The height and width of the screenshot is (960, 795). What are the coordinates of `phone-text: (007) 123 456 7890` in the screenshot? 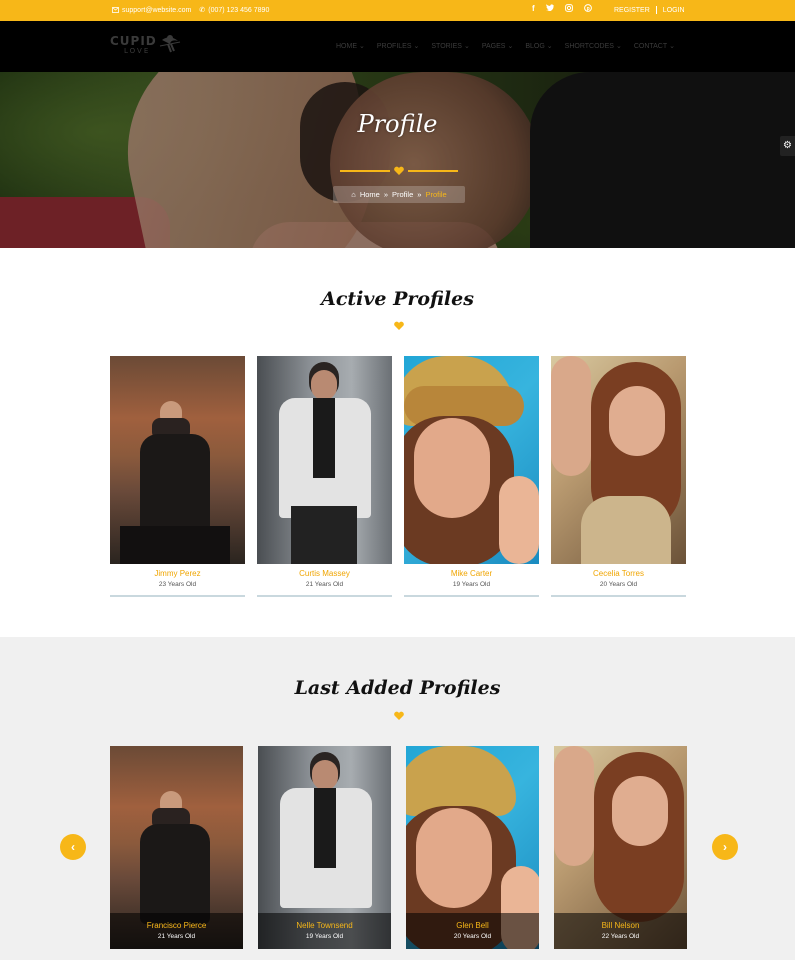 It's located at (239, 10).